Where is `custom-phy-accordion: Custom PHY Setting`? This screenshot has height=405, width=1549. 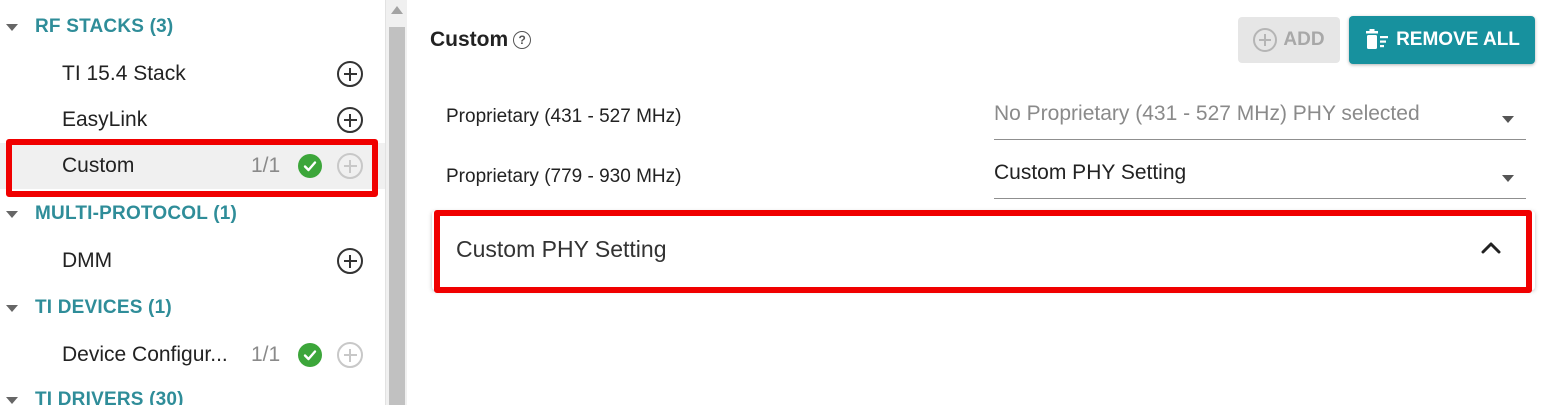 custom-phy-accordion: Custom PHY Setting is located at coordinates (983, 250).